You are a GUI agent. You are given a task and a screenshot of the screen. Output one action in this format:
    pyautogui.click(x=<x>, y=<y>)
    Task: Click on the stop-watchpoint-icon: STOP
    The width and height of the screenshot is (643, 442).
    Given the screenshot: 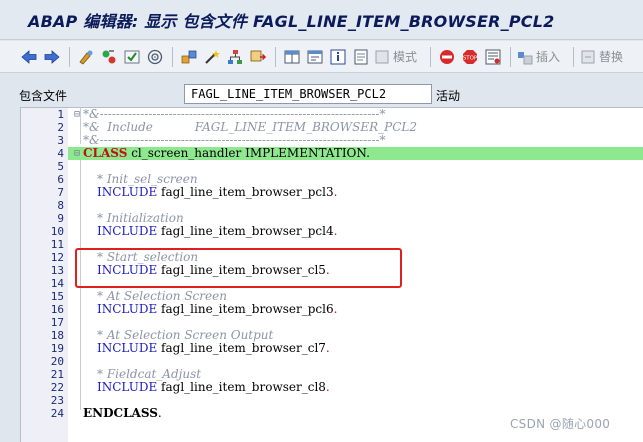 What is the action you would take?
    pyautogui.click(x=470, y=57)
    